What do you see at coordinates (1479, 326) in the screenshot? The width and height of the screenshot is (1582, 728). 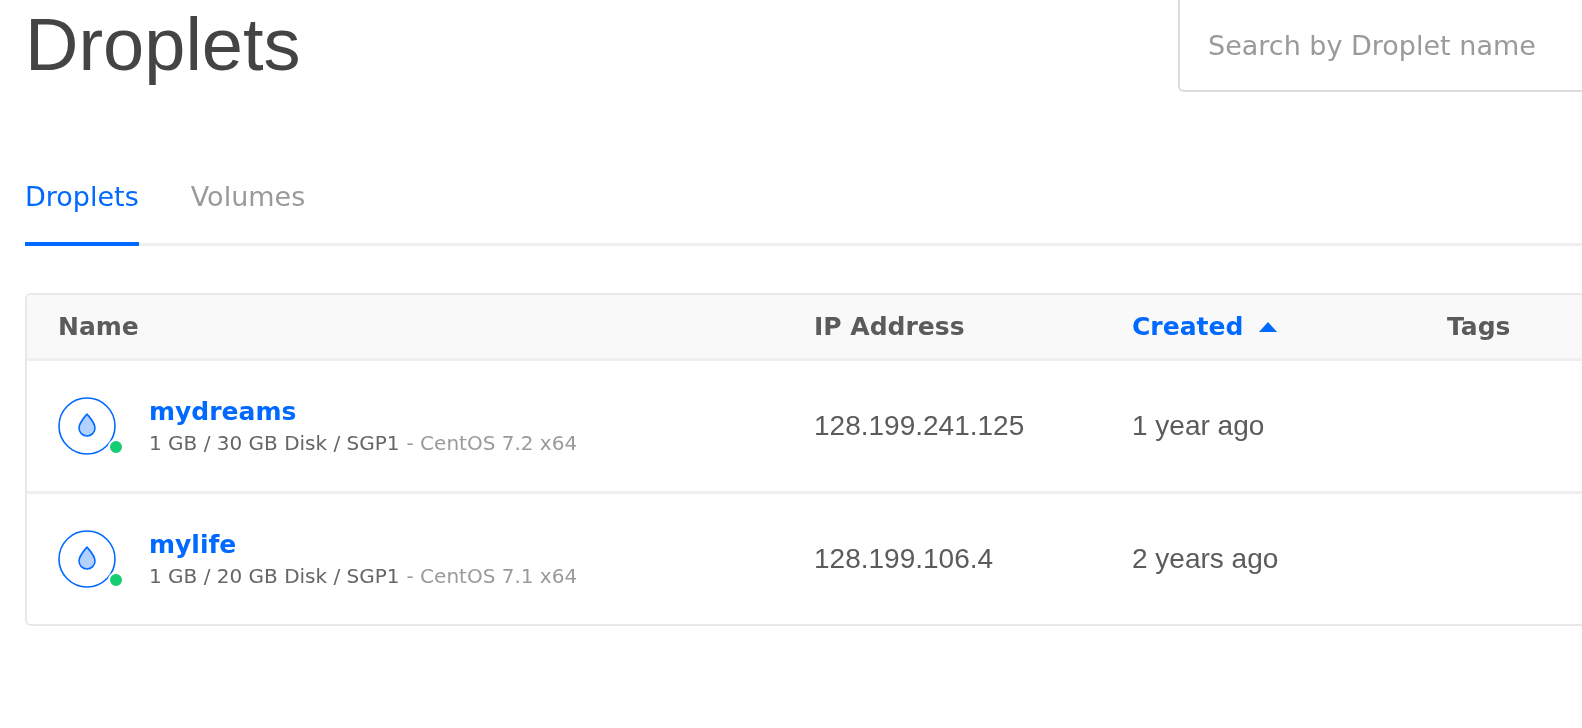 I see `column-header: Tags` at bounding box center [1479, 326].